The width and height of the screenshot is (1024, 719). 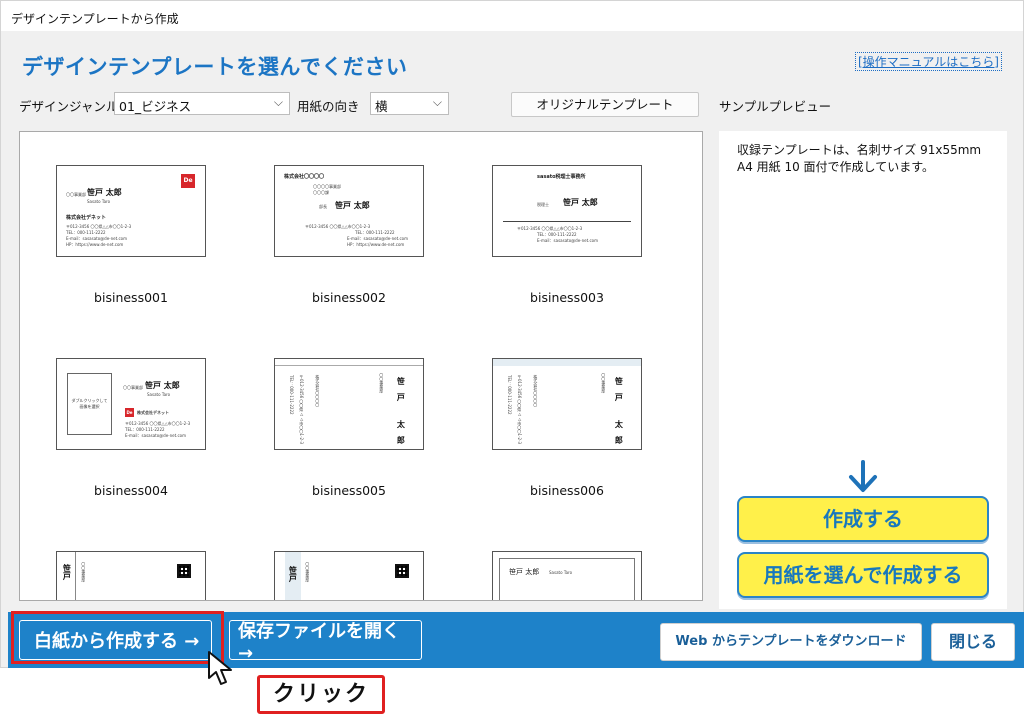 I want to click on genre-select: 01_ビジネス ⌵, so click(x=202, y=103).